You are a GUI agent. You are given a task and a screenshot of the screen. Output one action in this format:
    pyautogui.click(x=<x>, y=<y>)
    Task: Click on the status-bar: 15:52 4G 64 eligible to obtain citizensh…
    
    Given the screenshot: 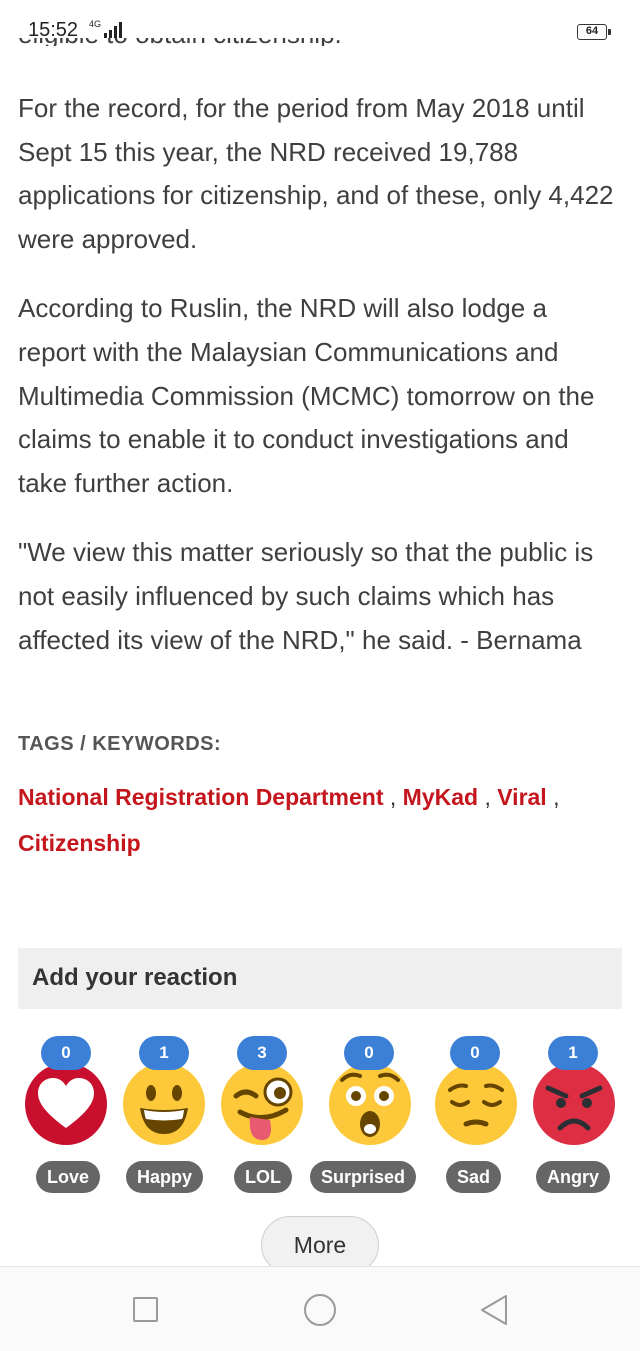 What is the action you would take?
    pyautogui.click(x=320, y=23)
    